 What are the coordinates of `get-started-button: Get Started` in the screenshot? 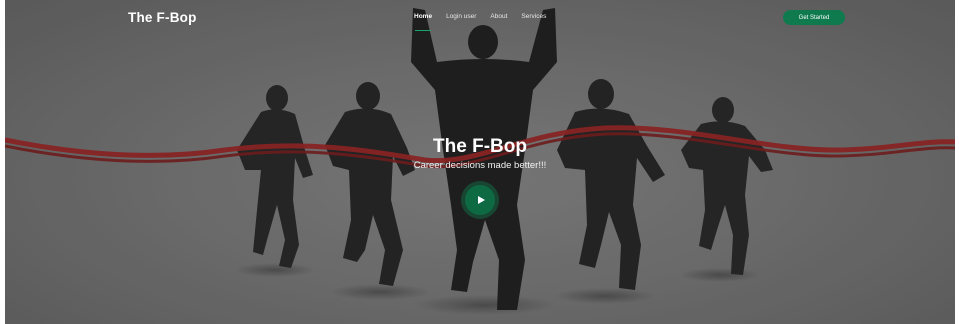 It's located at (814, 17).